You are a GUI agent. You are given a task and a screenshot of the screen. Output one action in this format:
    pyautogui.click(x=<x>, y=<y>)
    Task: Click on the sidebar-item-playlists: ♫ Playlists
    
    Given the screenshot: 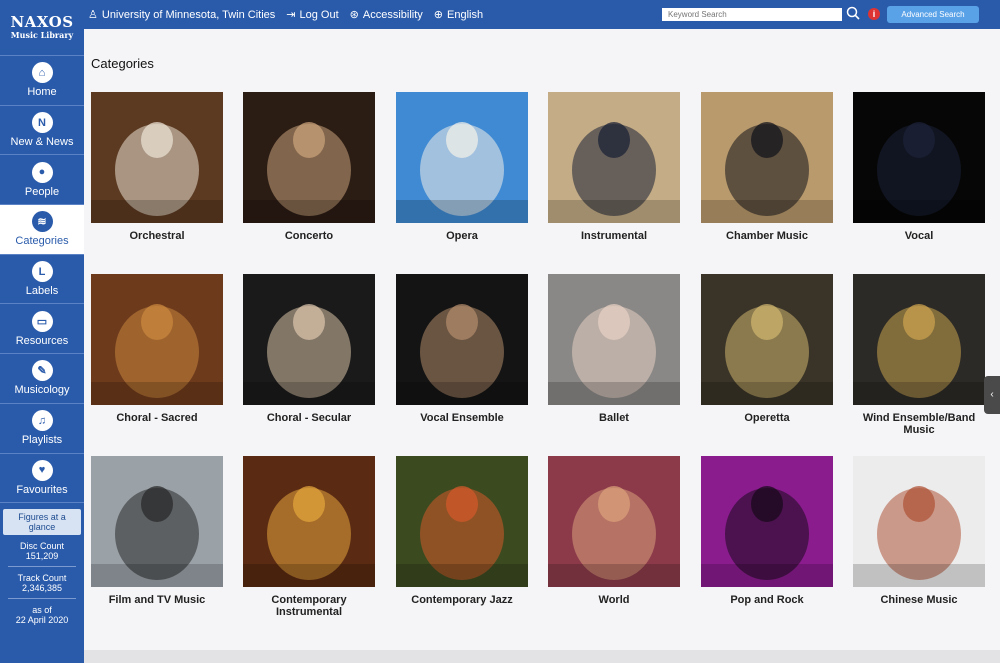 What is the action you would take?
    pyautogui.click(x=42, y=429)
    